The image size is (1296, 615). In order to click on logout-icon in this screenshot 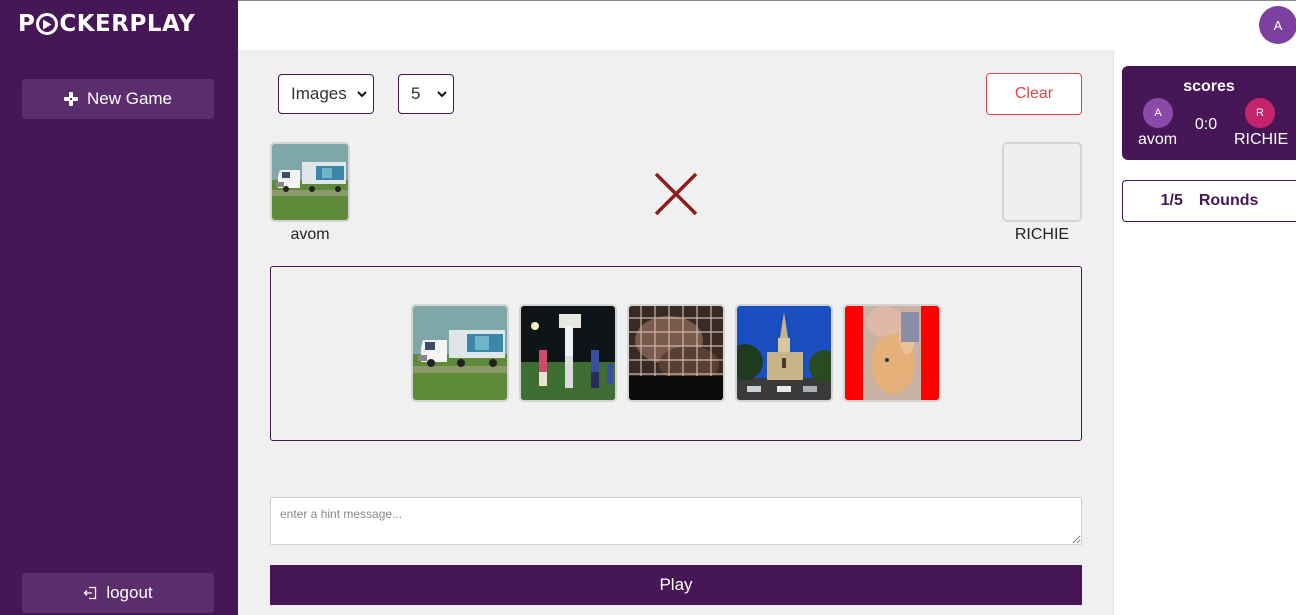, I will do `click(90, 593)`.